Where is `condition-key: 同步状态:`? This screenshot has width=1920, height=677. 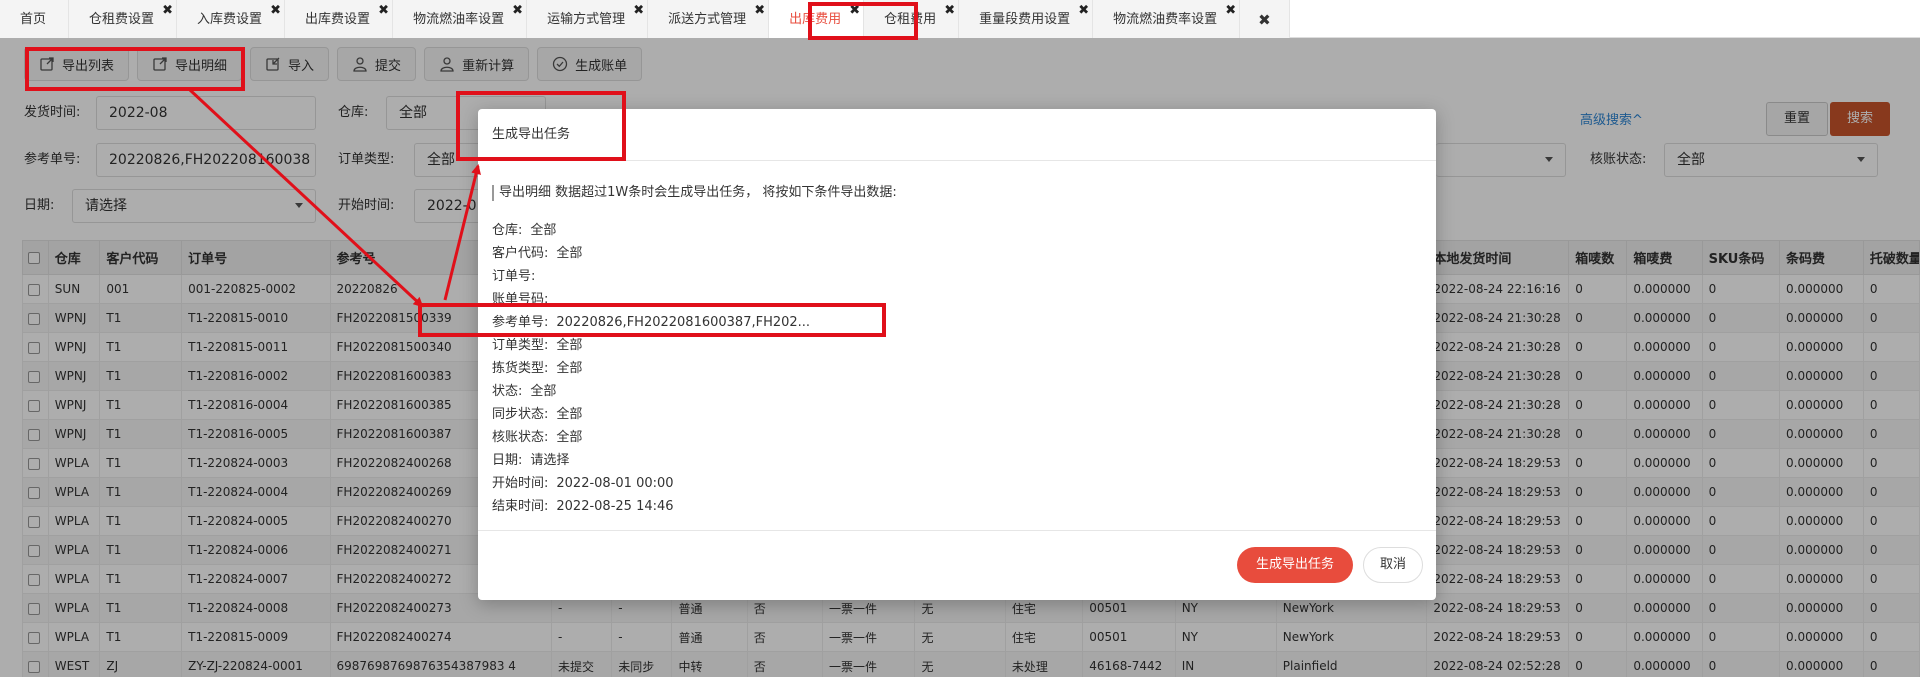
condition-key: 同步状态: is located at coordinates (520, 414).